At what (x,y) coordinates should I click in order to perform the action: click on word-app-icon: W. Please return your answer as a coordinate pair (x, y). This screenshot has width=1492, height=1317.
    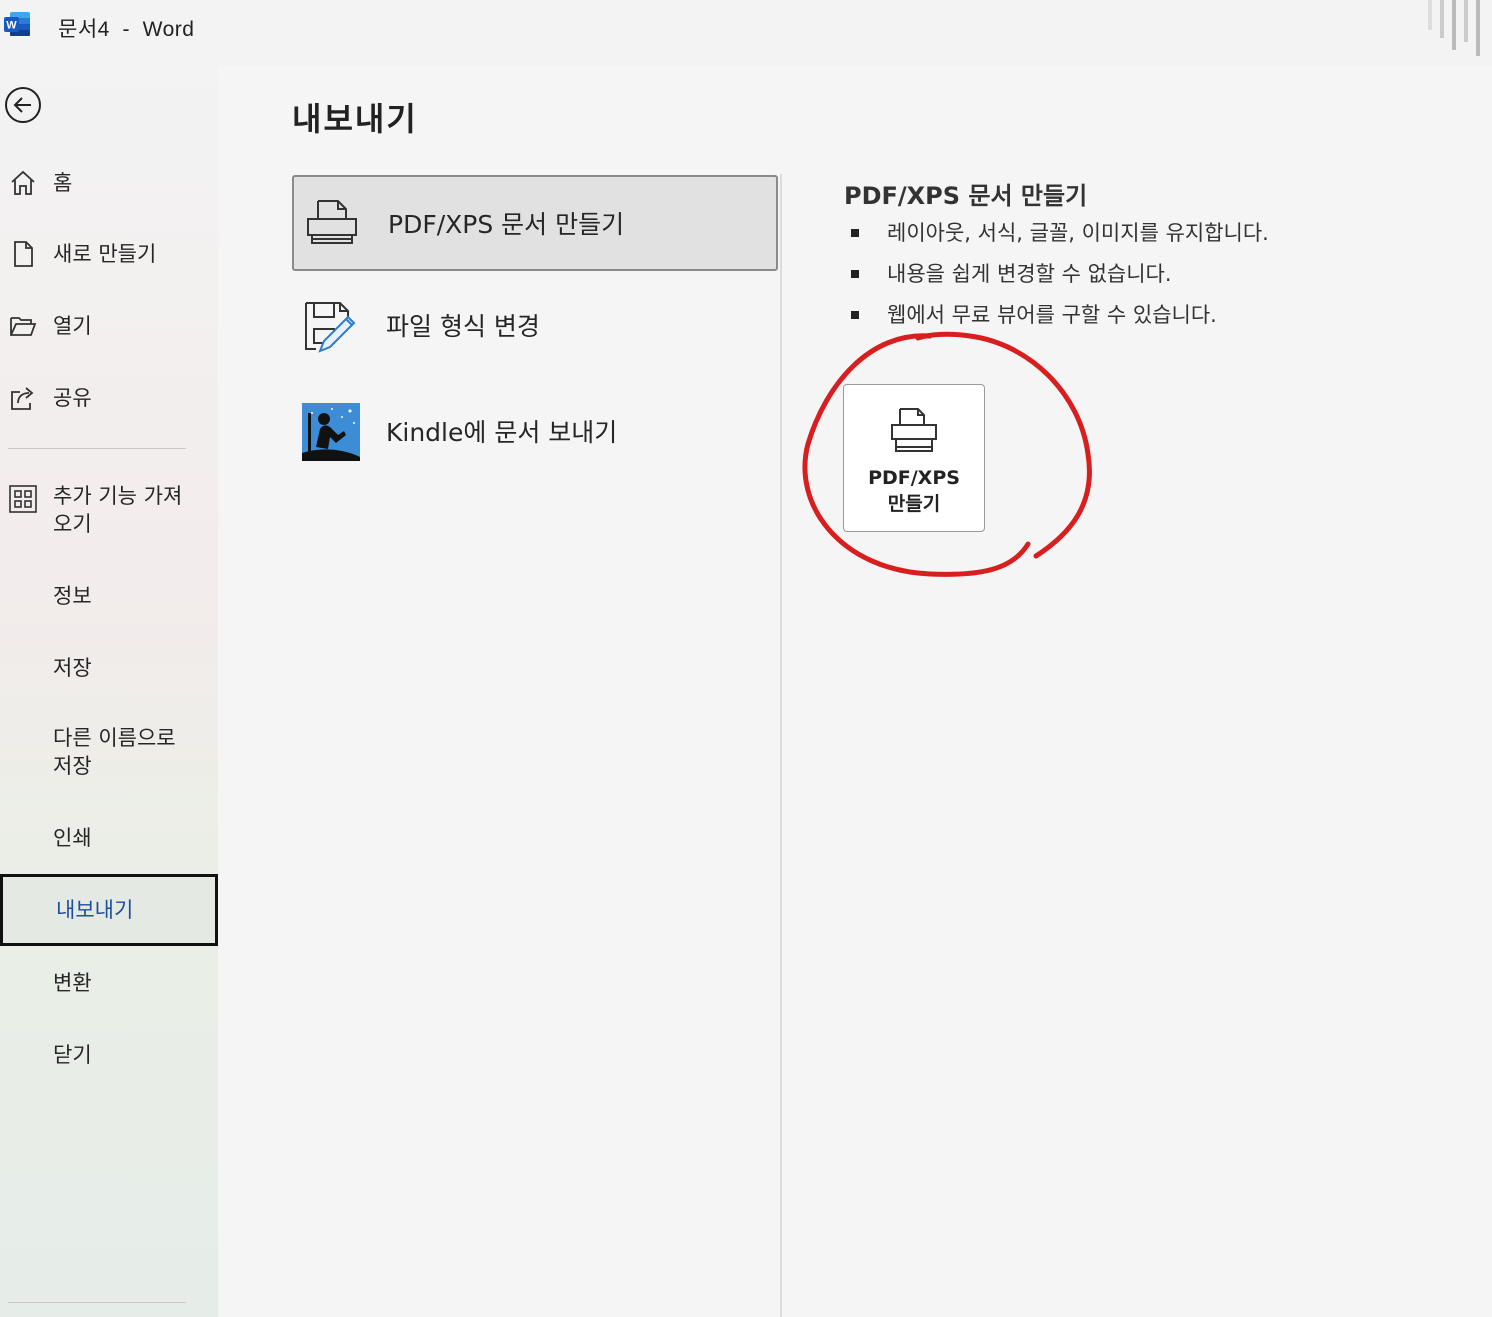
    Looking at the image, I should click on (17, 24).